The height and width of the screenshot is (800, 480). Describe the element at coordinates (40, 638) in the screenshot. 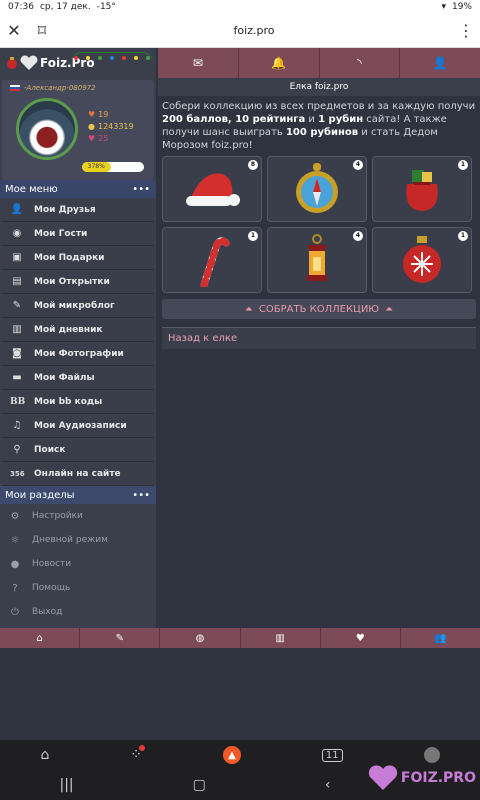

I see `home-icon: ⌂` at that location.